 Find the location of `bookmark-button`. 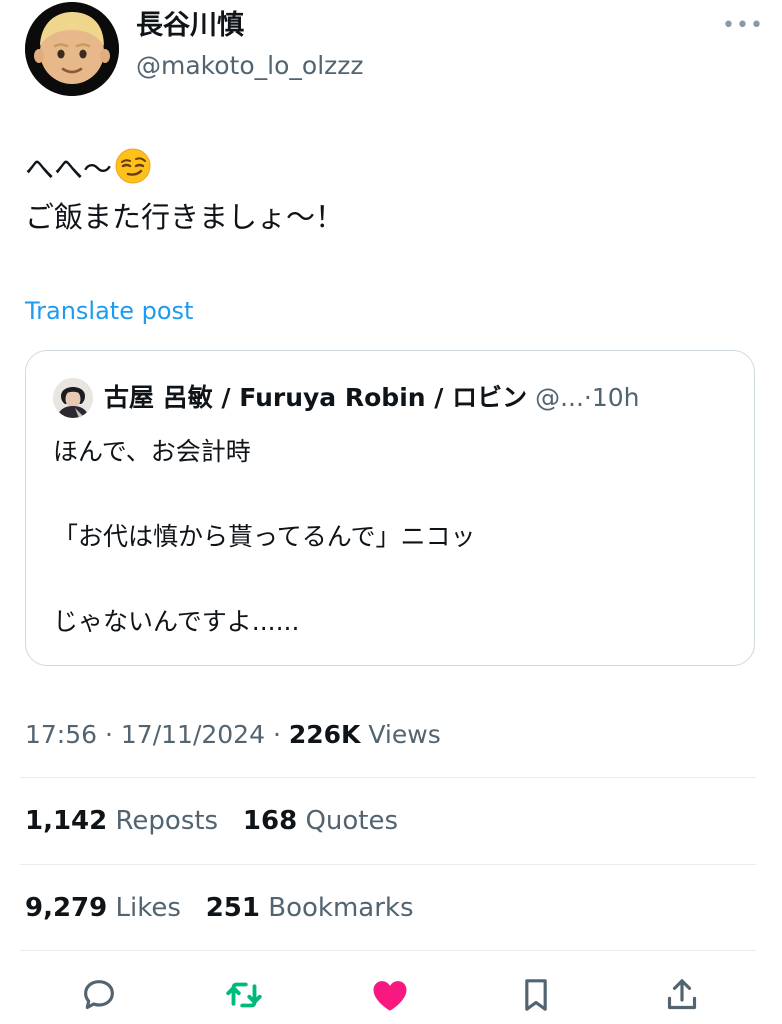

bookmark-button is located at coordinates (536, 995).